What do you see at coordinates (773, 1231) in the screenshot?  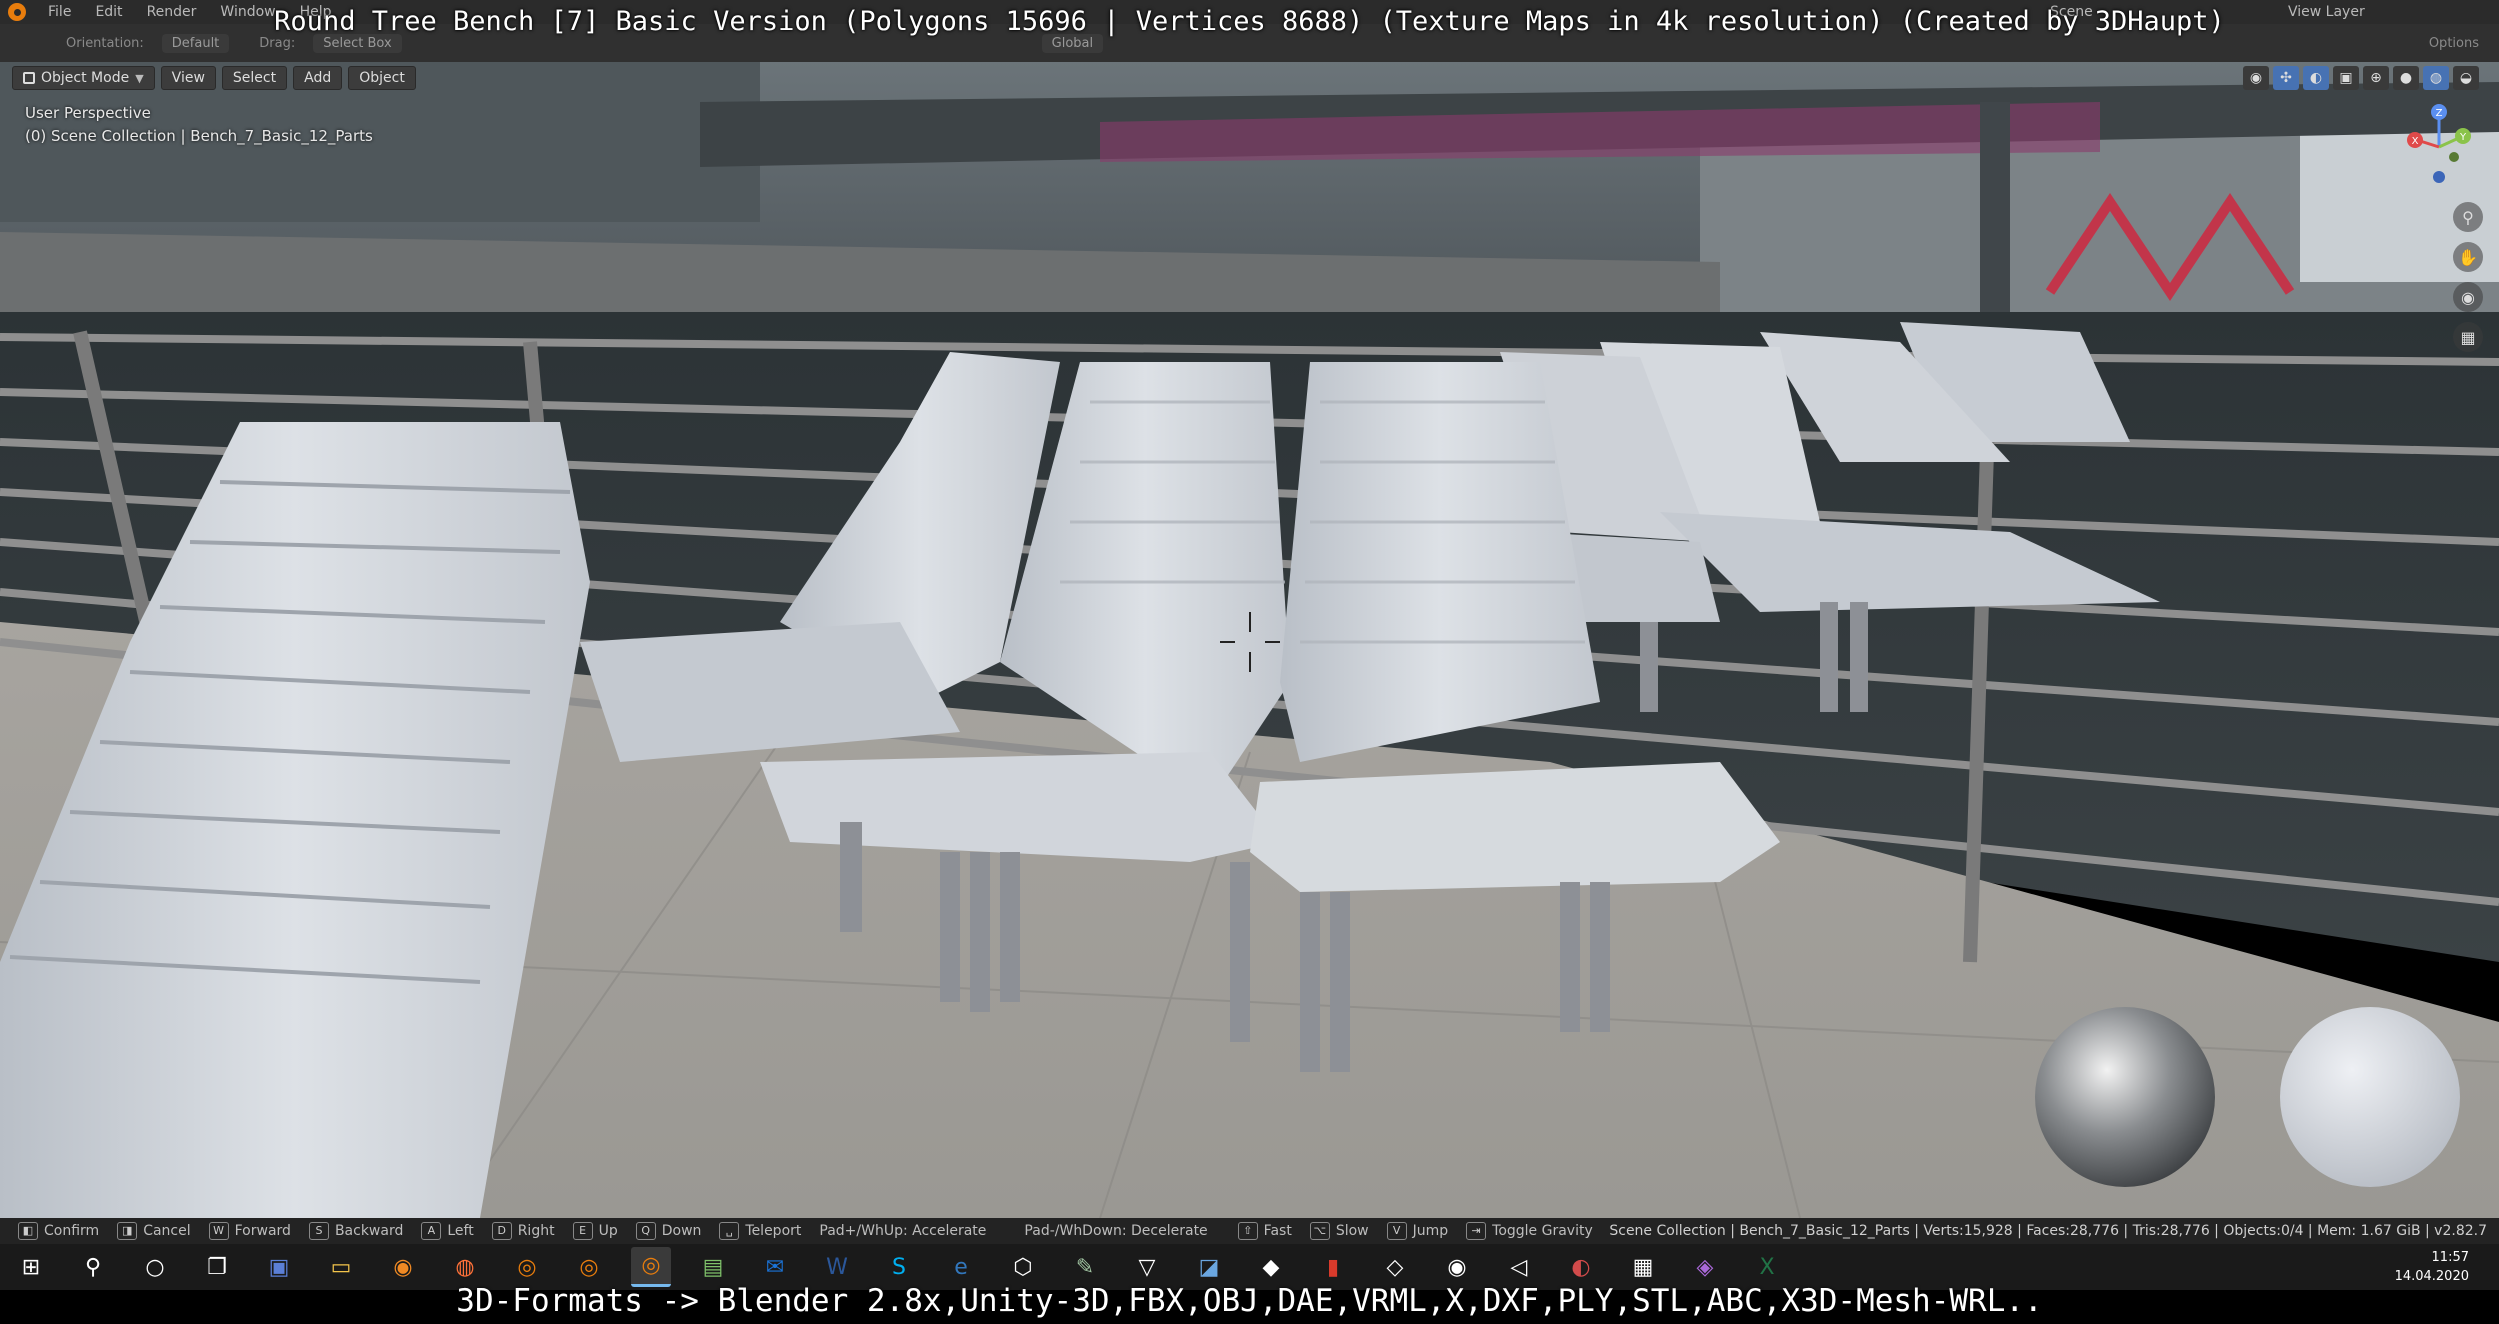 I see `status-label: Teleport` at bounding box center [773, 1231].